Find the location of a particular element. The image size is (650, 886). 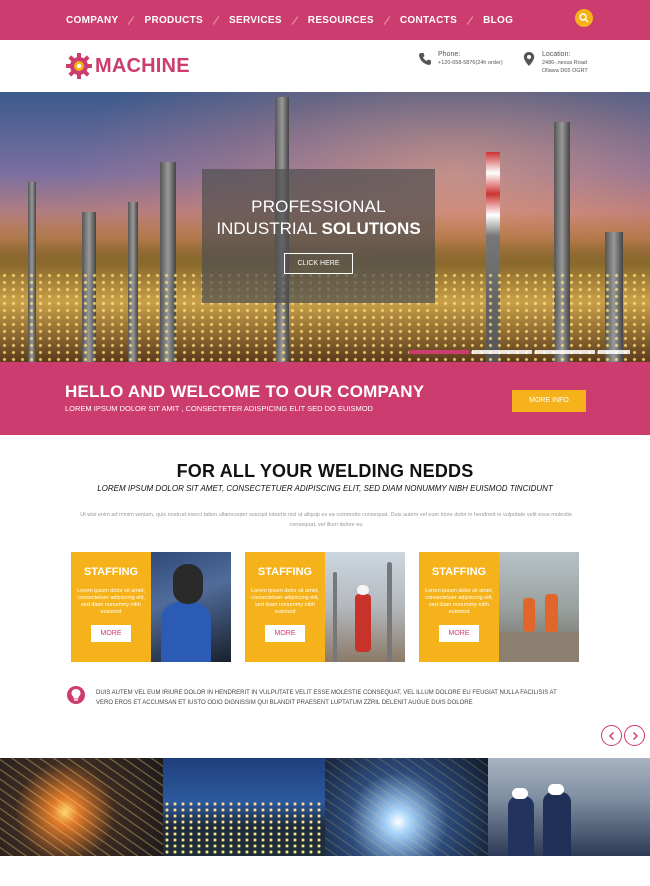

chevron-right-icon is located at coordinates (635, 736).